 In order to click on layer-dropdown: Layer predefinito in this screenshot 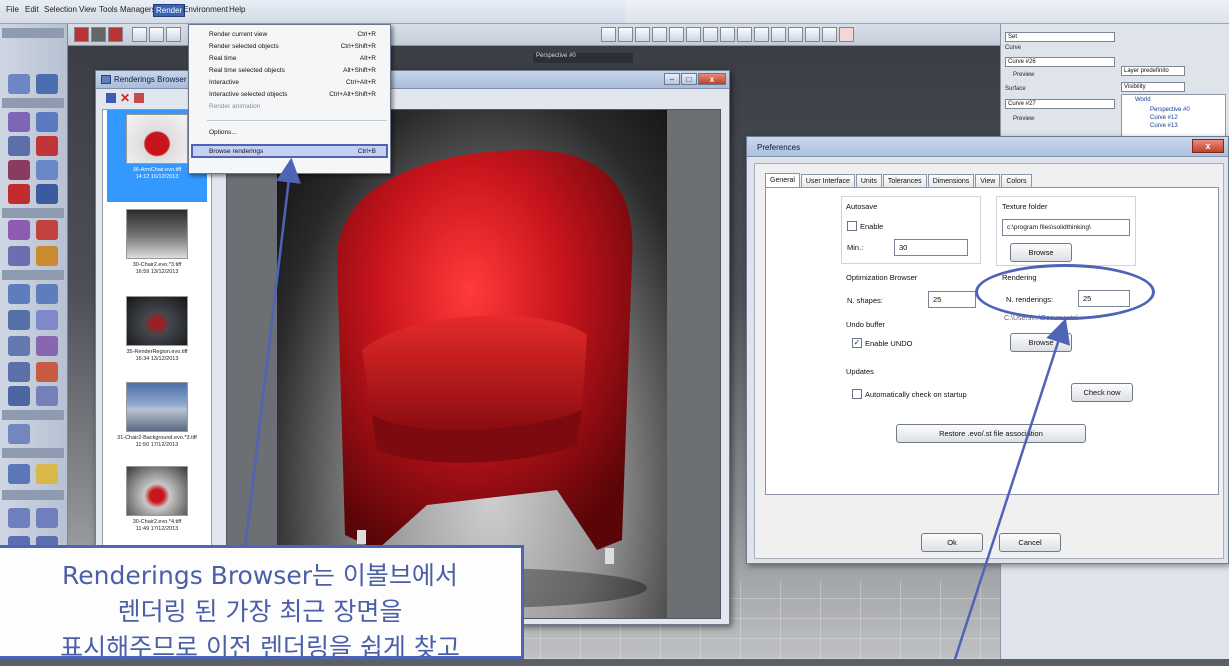, I will do `click(1153, 71)`.